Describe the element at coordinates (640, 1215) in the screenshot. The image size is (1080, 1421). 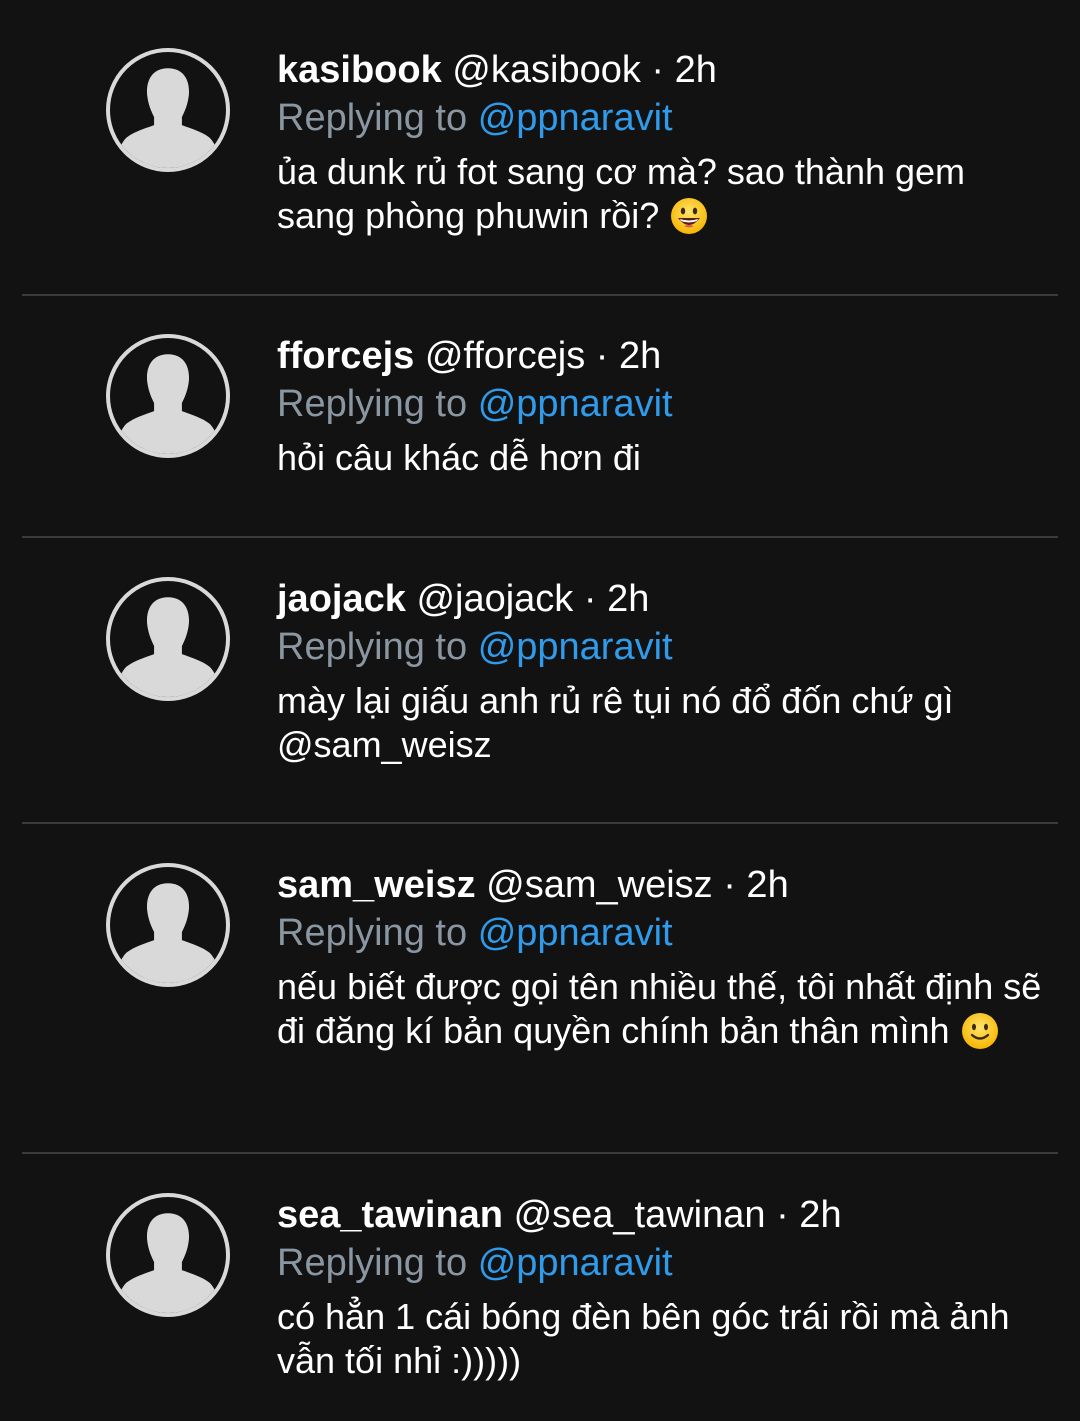
I see `user-handle: @sea_tawinan` at that location.